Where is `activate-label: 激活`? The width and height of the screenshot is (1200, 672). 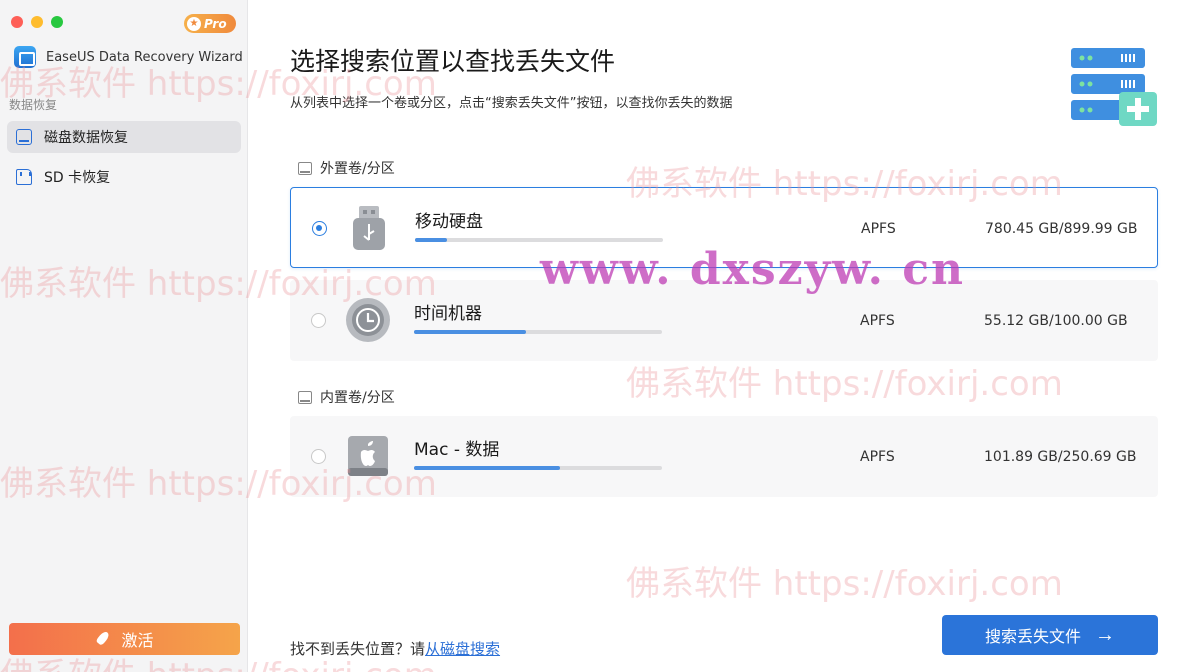 activate-label: 激活 is located at coordinates (137, 641).